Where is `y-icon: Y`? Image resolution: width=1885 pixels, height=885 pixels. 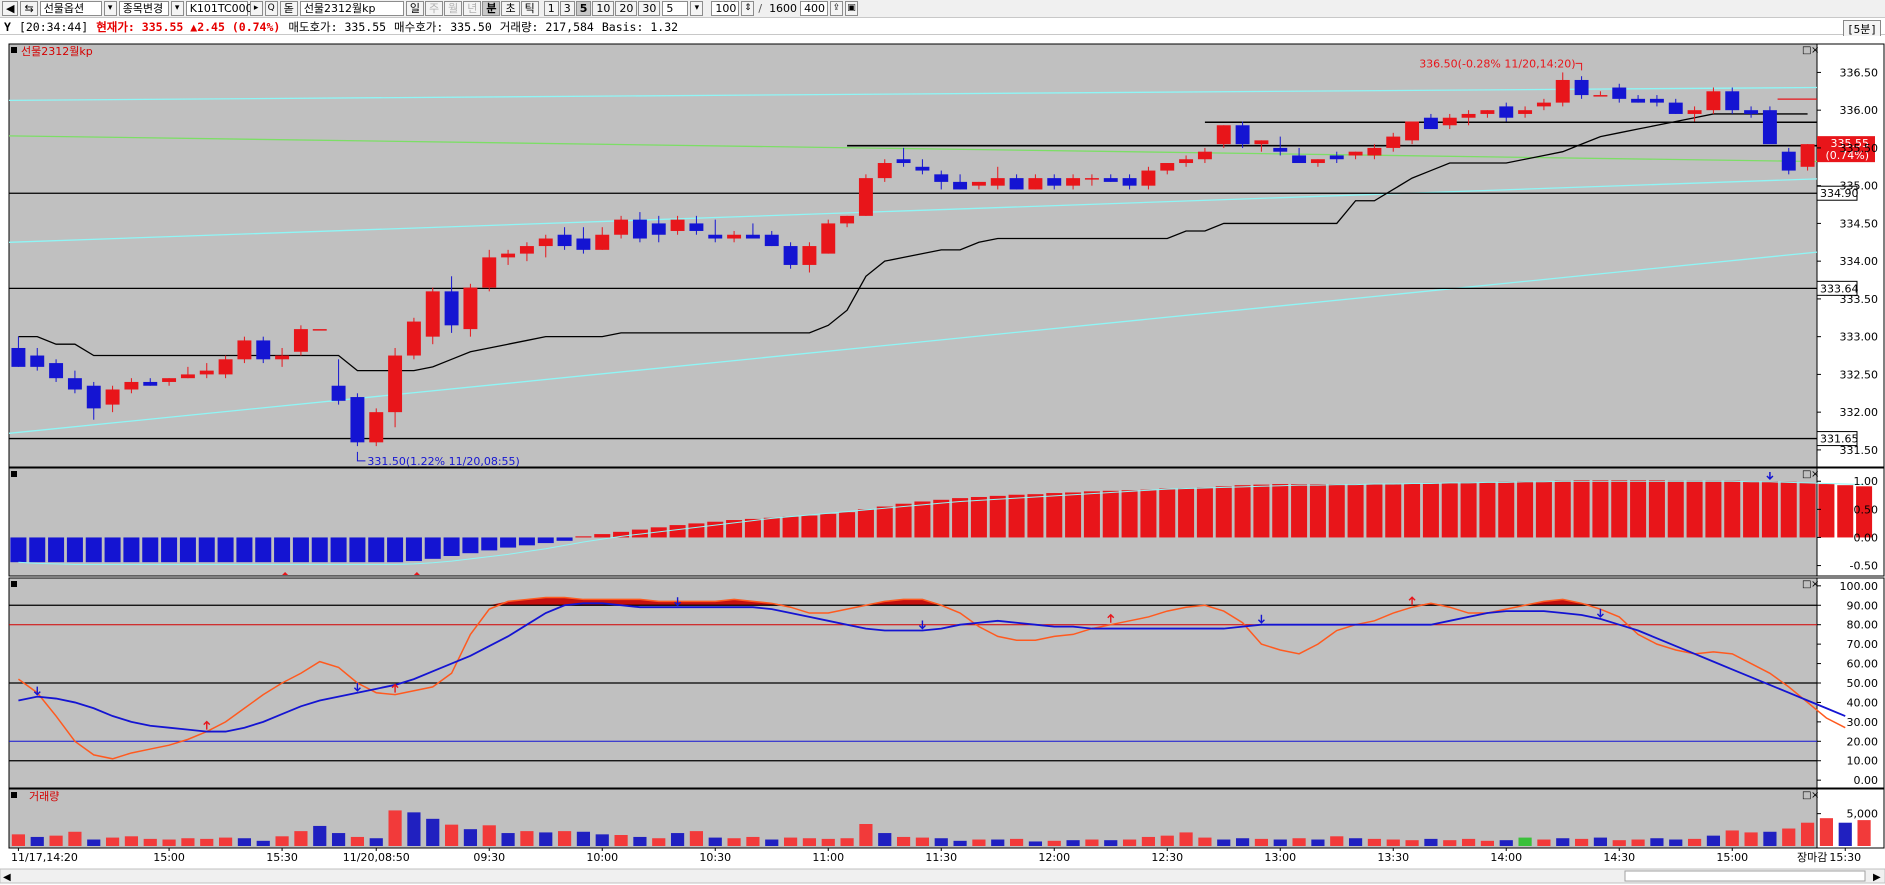
y-icon: Y is located at coordinates (7, 27).